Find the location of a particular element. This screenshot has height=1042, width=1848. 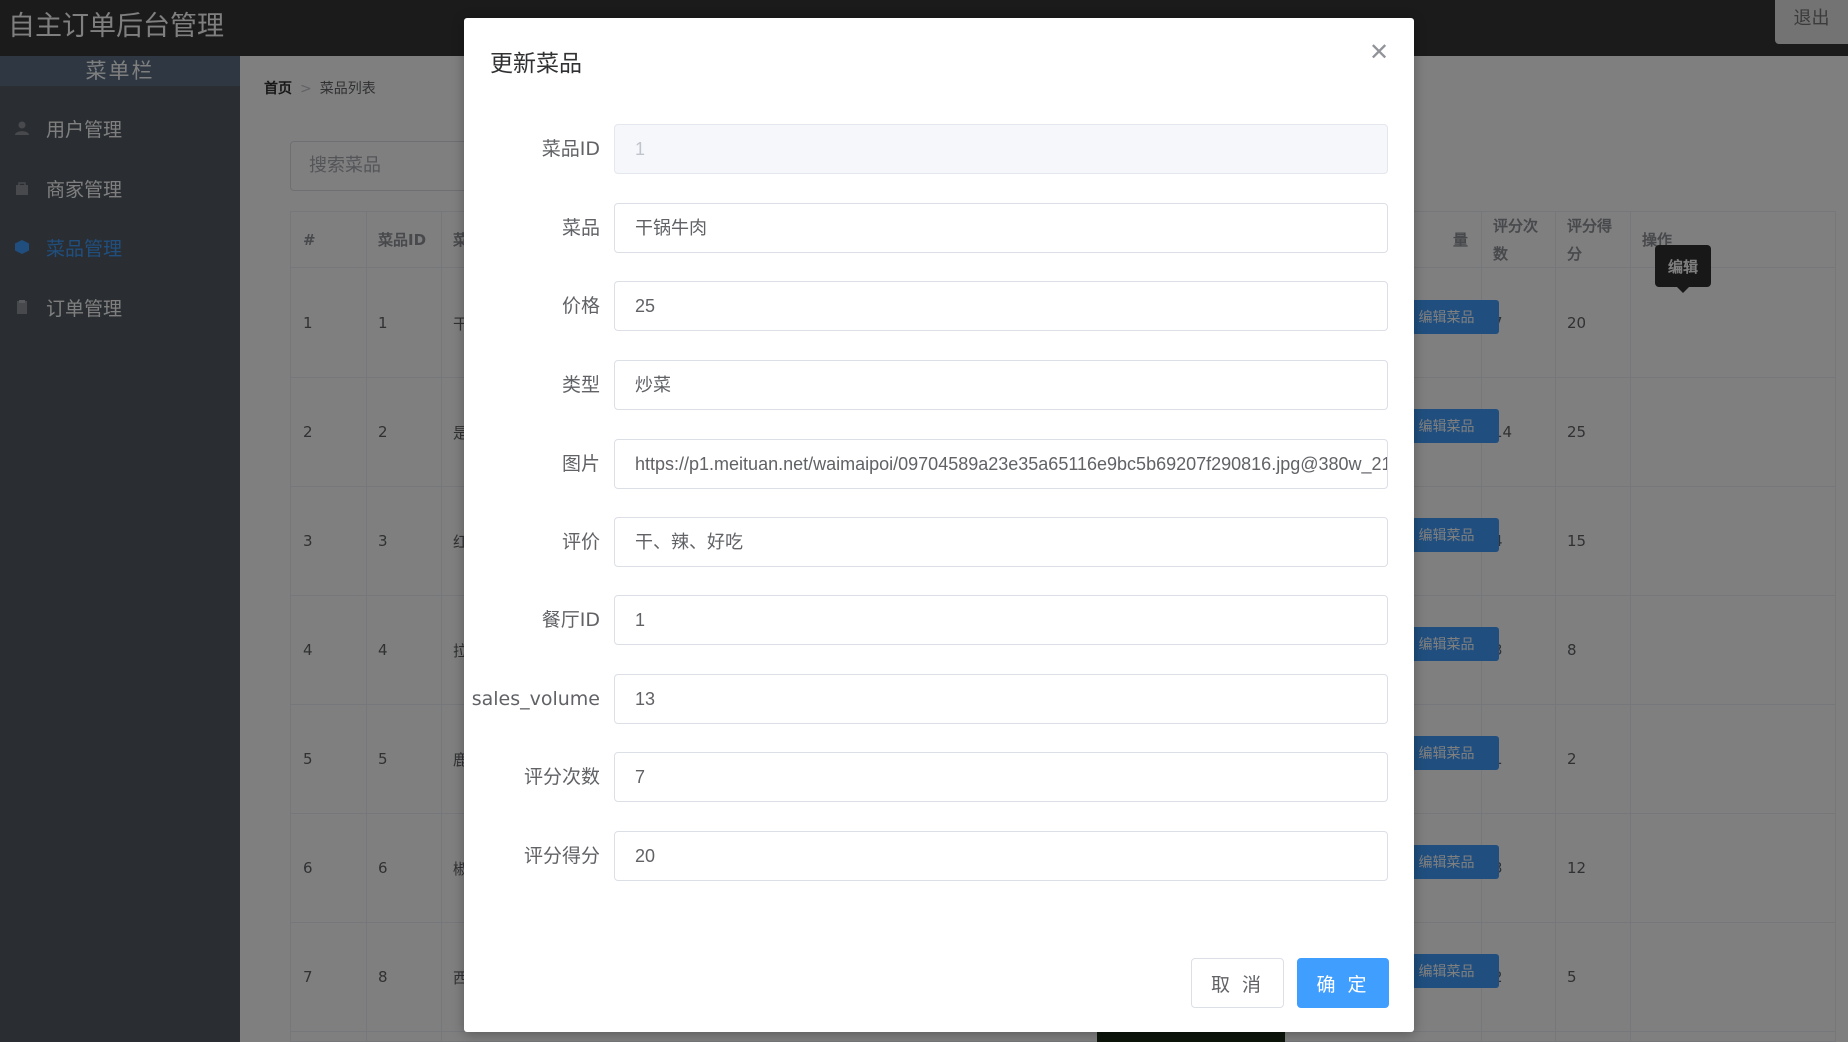

rating-score-field: 20 is located at coordinates (1001, 856).